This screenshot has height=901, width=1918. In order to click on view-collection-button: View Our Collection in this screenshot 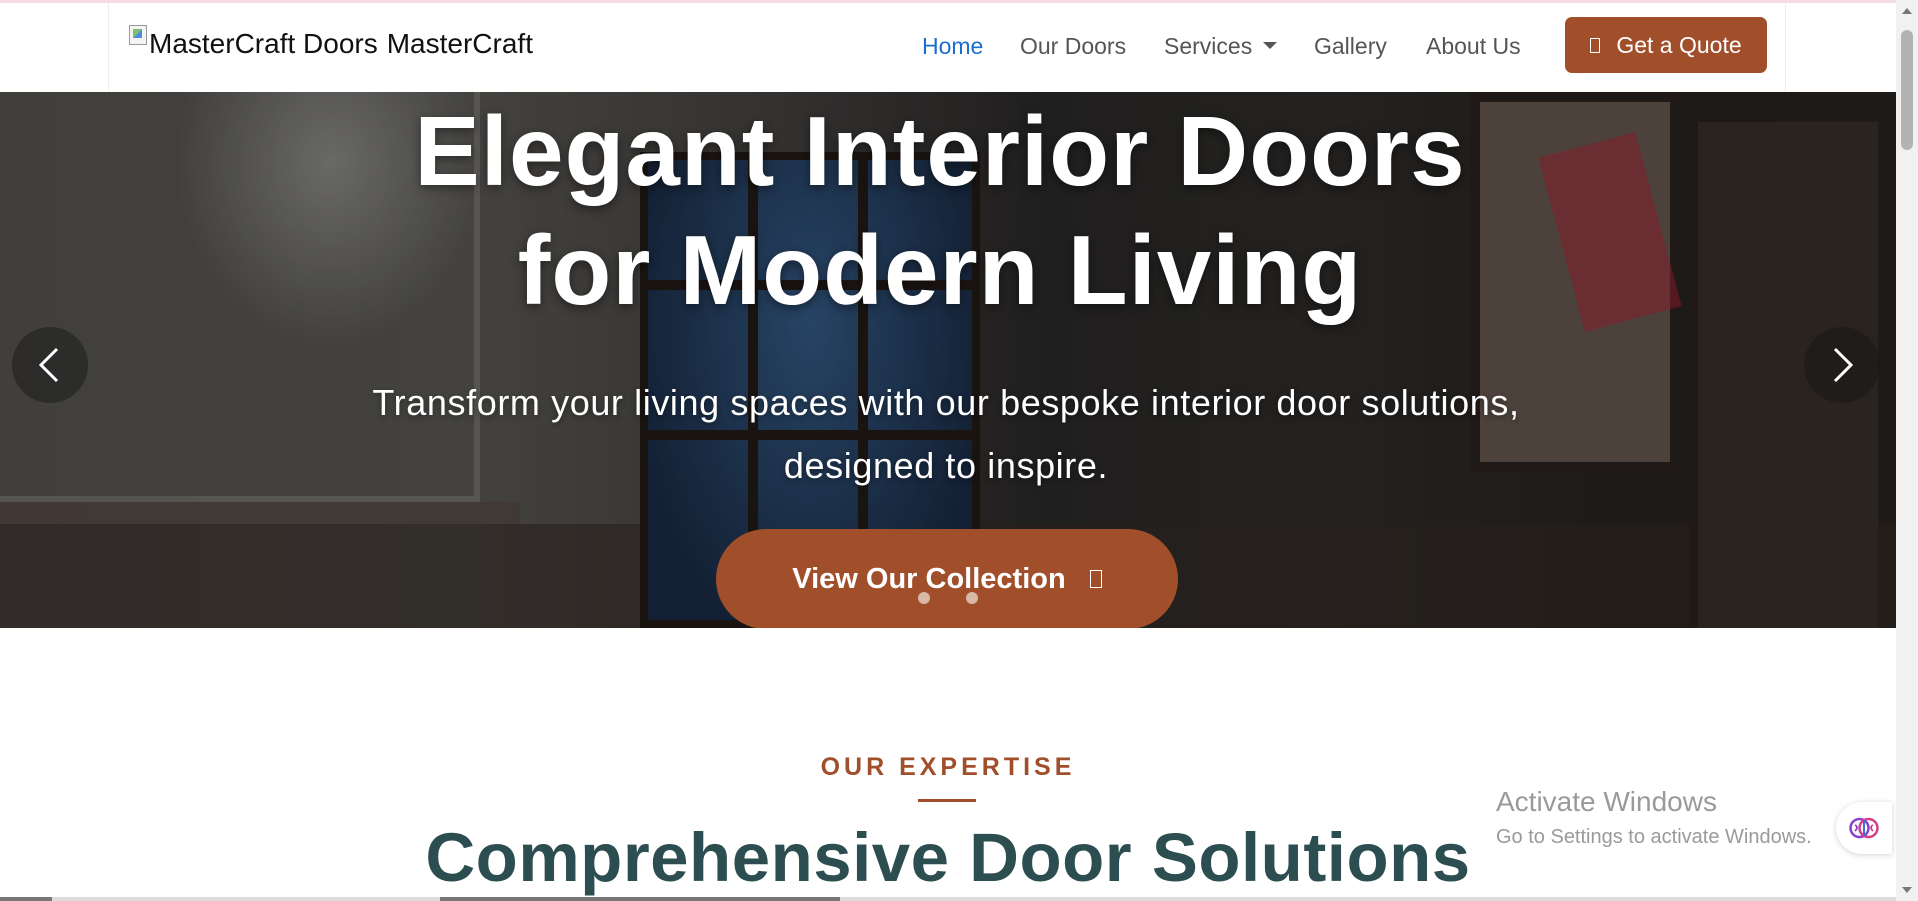, I will do `click(947, 578)`.